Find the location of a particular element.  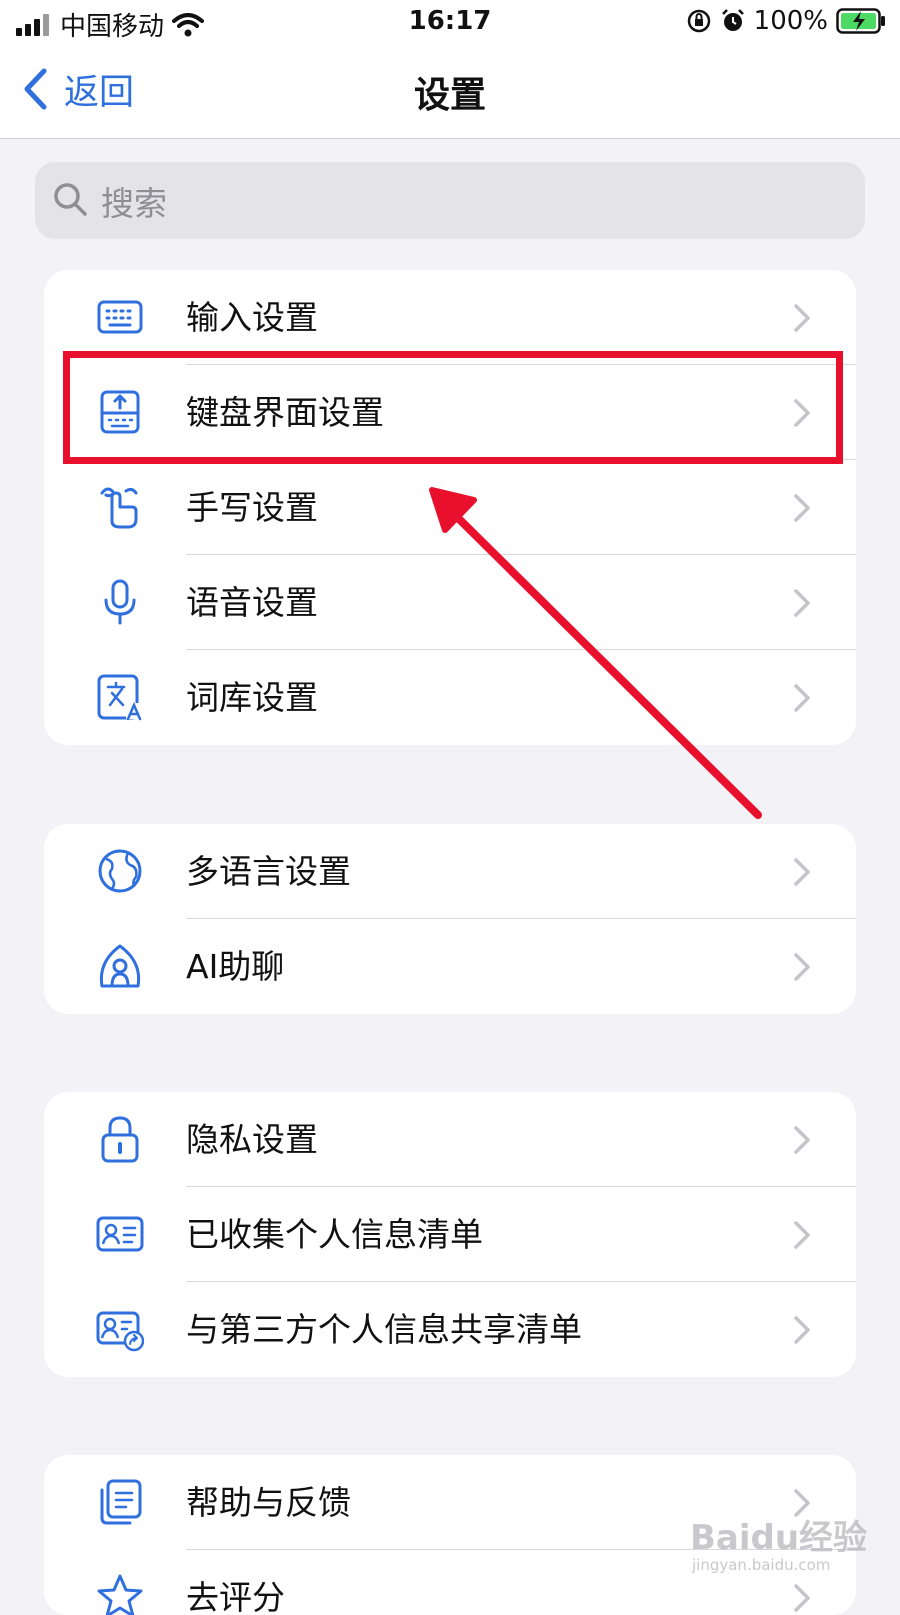

id-card-icon is located at coordinates (120, 1234).